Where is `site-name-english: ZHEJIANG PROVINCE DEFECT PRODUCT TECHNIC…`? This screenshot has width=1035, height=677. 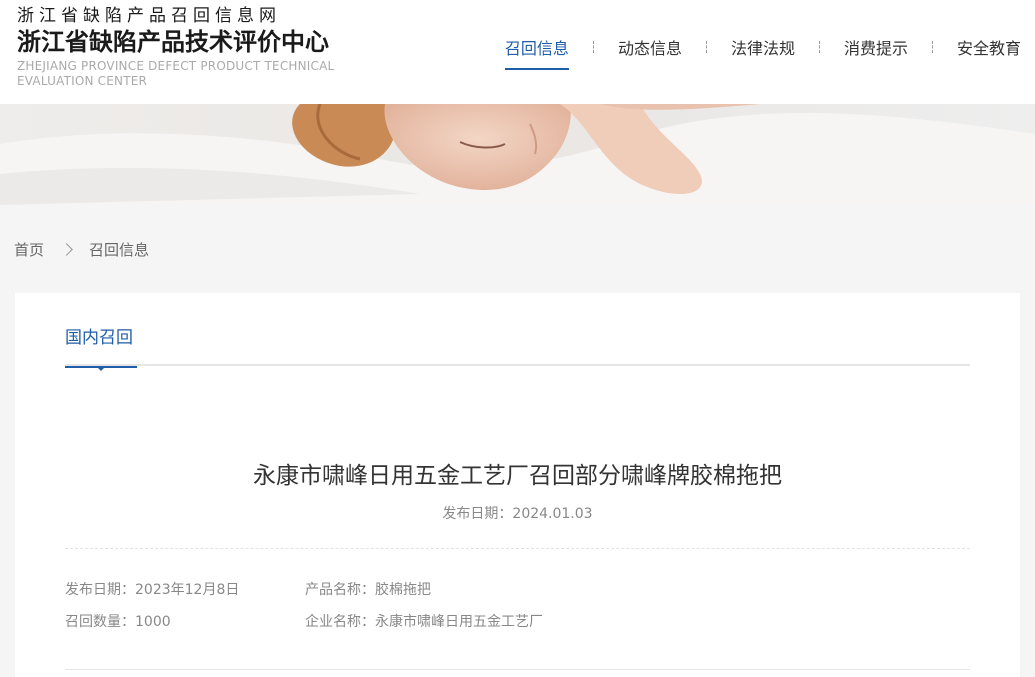
site-name-english: ZHEJIANG PROVINCE DEFECT PRODUCT TECHNIC… is located at coordinates (176, 73).